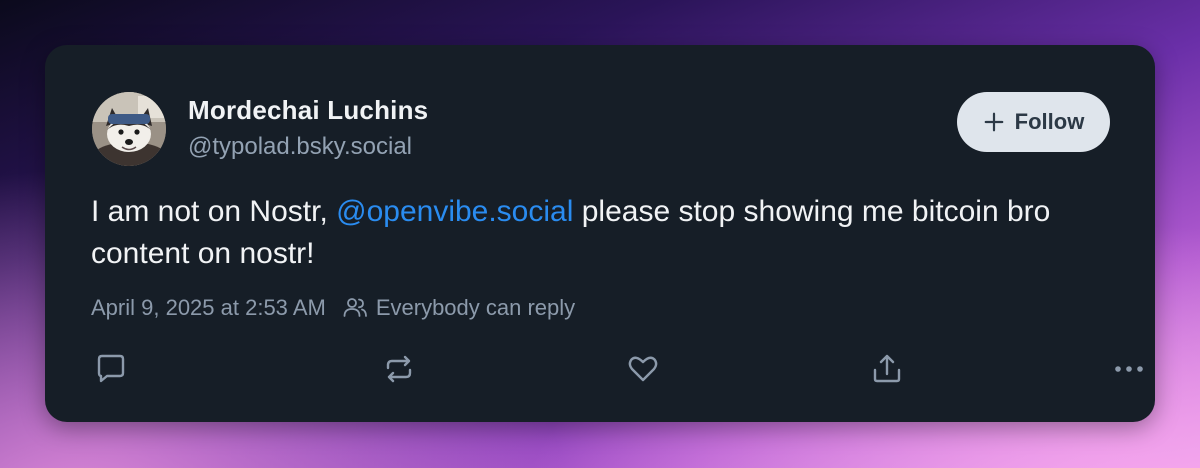 The height and width of the screenshot is (468, 1200). I want to click on repost-button, so click(399, 369).